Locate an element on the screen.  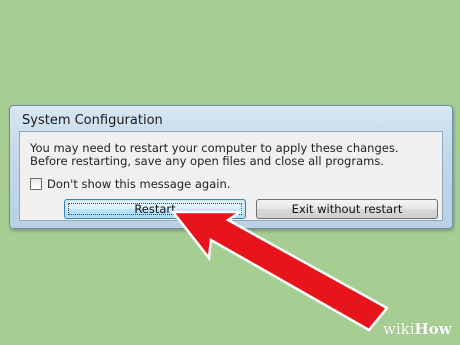
exit-button-label: Exit without restart is located at coordinates (347, 208).